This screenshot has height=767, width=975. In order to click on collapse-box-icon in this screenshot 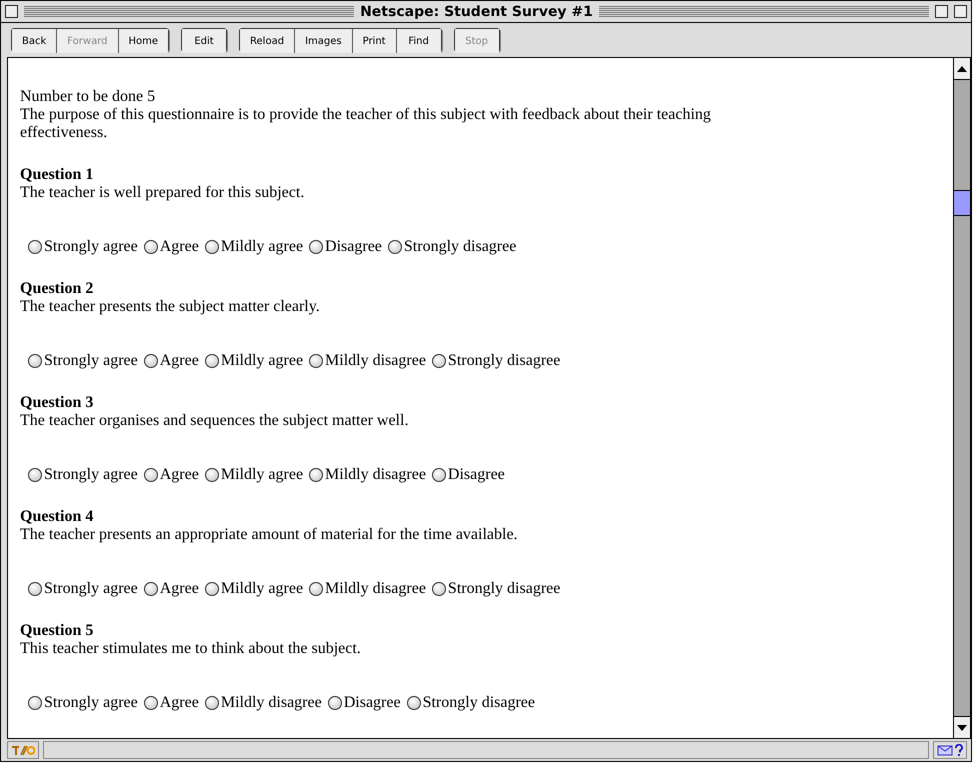, I will do `click(960, 11)`.